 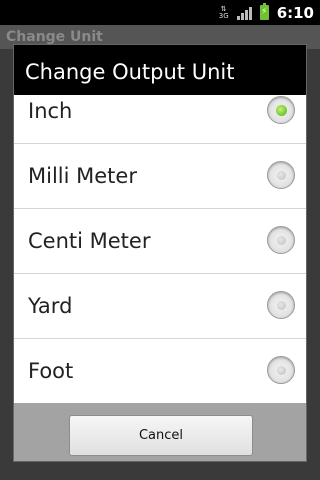 What do you see at coordinates (160, 176) in the screenshot?
I see `option-milli-meter: Milli Meter` at bounding box center [160, 176].